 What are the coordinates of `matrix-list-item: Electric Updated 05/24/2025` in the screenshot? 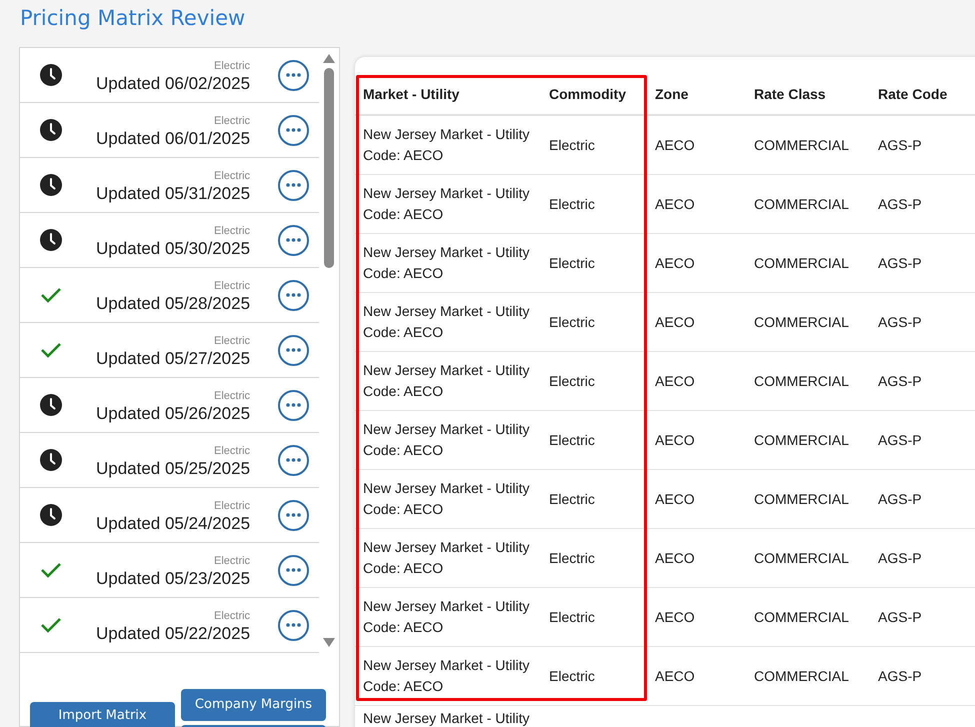 It's located at (170, 515).